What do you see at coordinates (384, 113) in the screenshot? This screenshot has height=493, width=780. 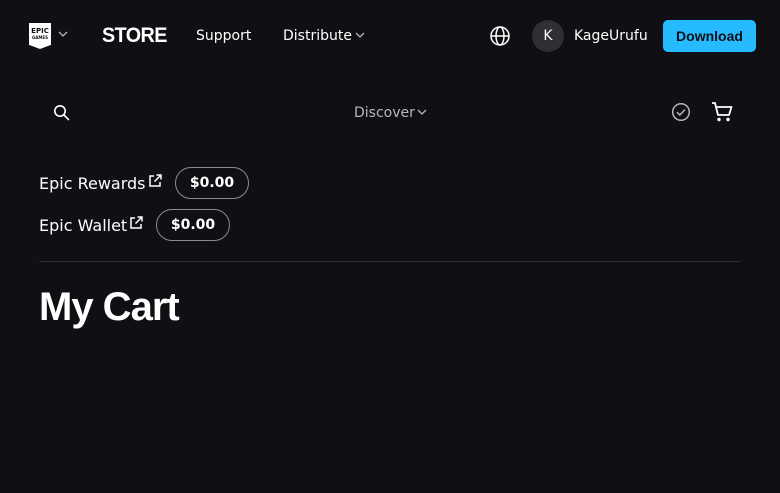 I see `discover-menu: Discover` at bounding box center [384, 113].